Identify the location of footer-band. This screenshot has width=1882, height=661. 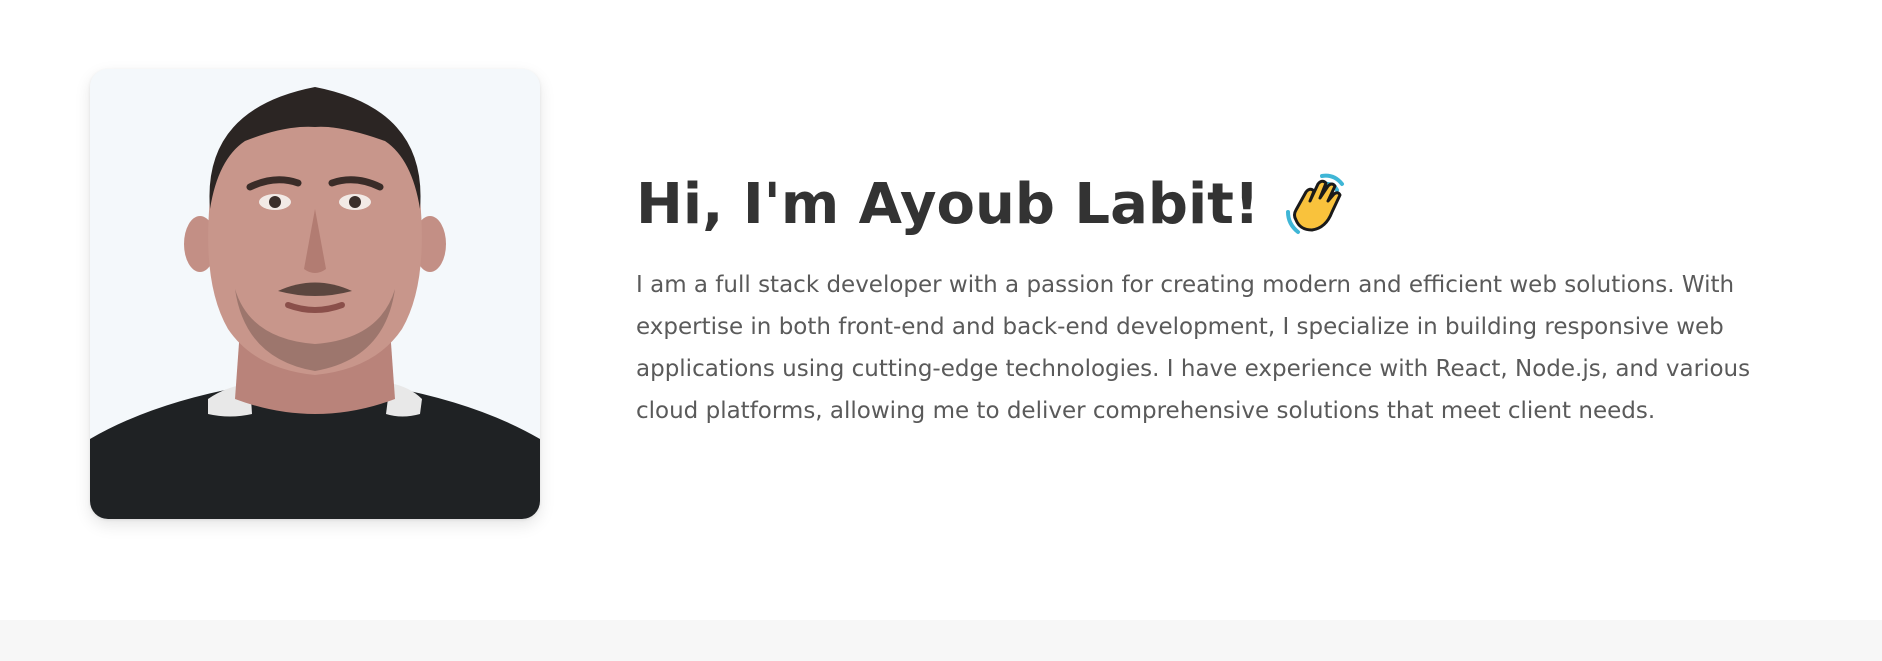
(941, 640).